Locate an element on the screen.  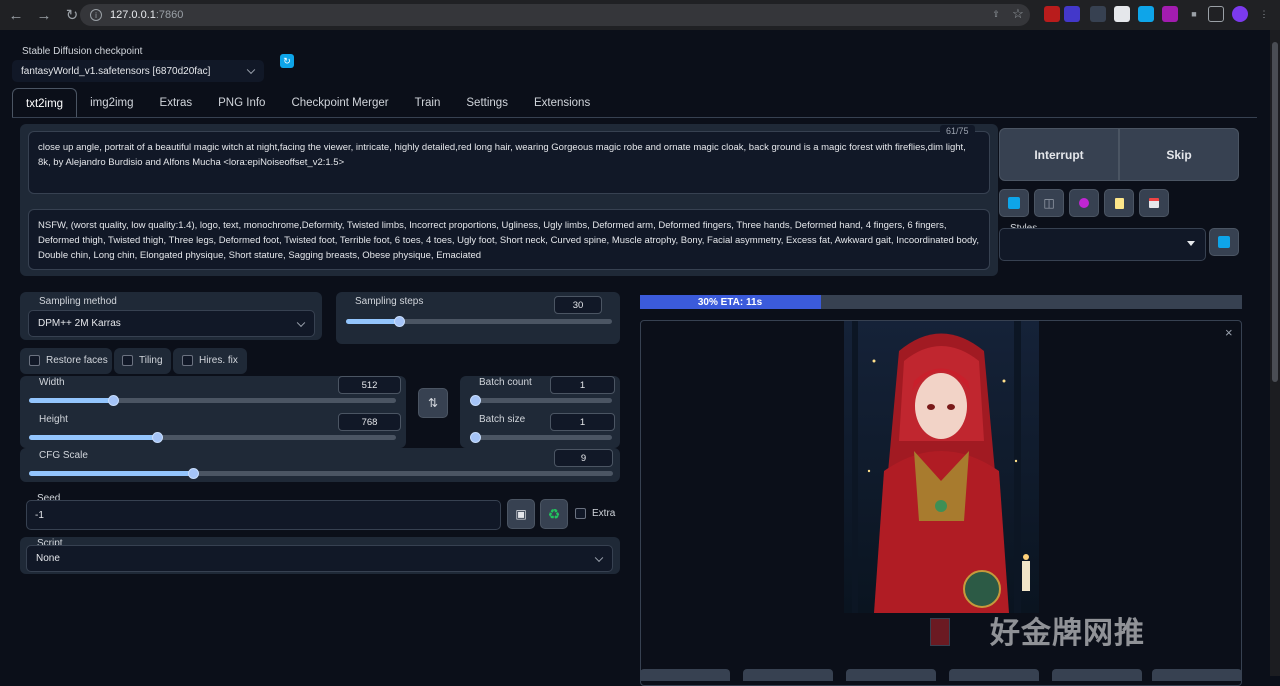
batch-size-label: Batch size is located at coordinates (502, 419).